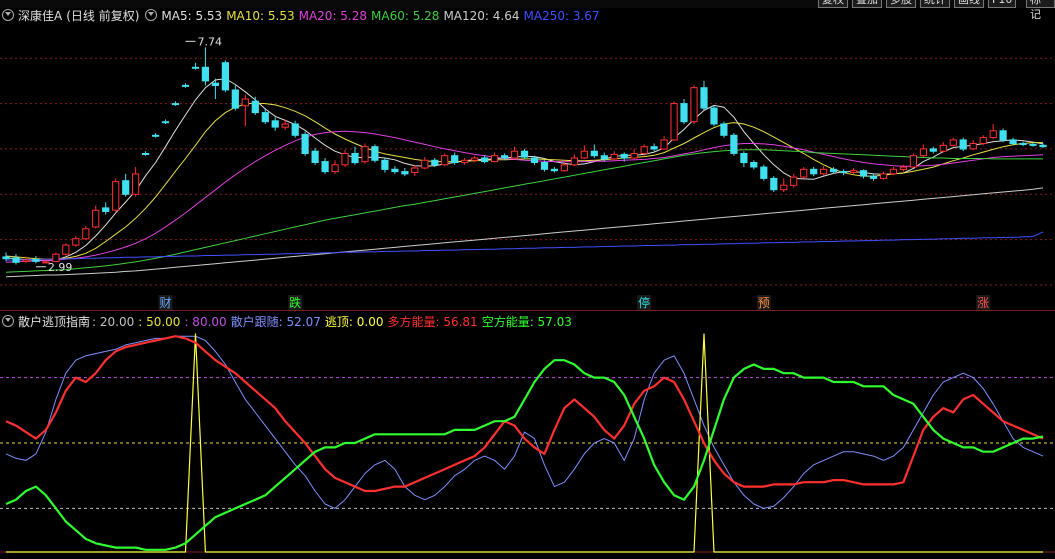 Image resolution: width=1055 pixels, height=559 pixels. I want to click on toolbar-button: 多股, so click(901, 4).